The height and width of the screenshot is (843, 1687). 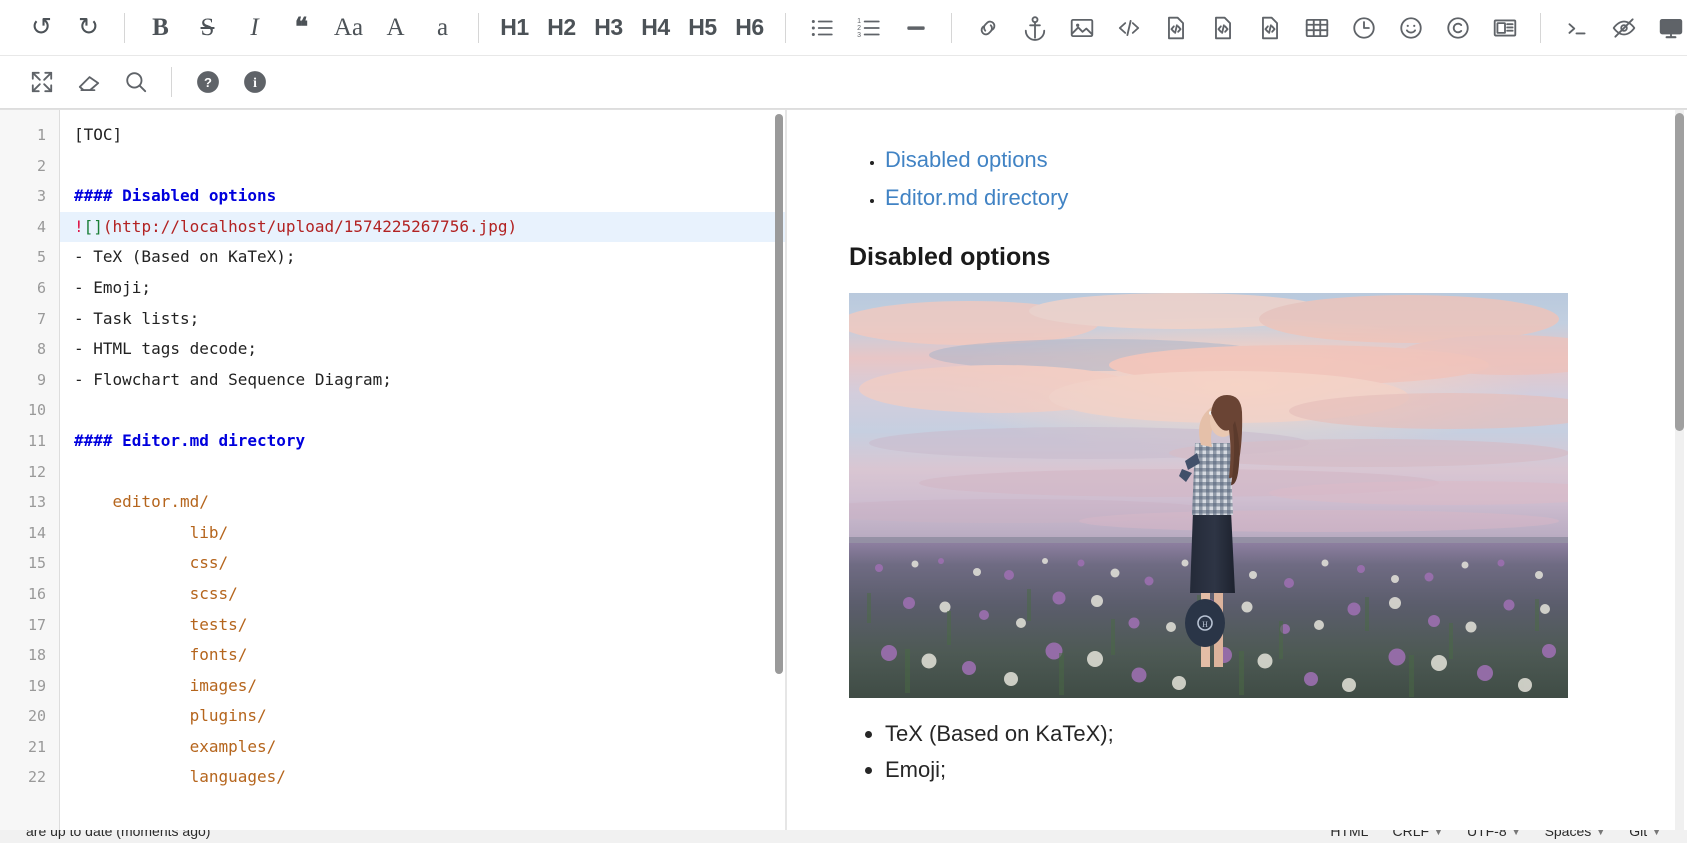 I want to click on code-line: languages/, so click(x=422, y=777).